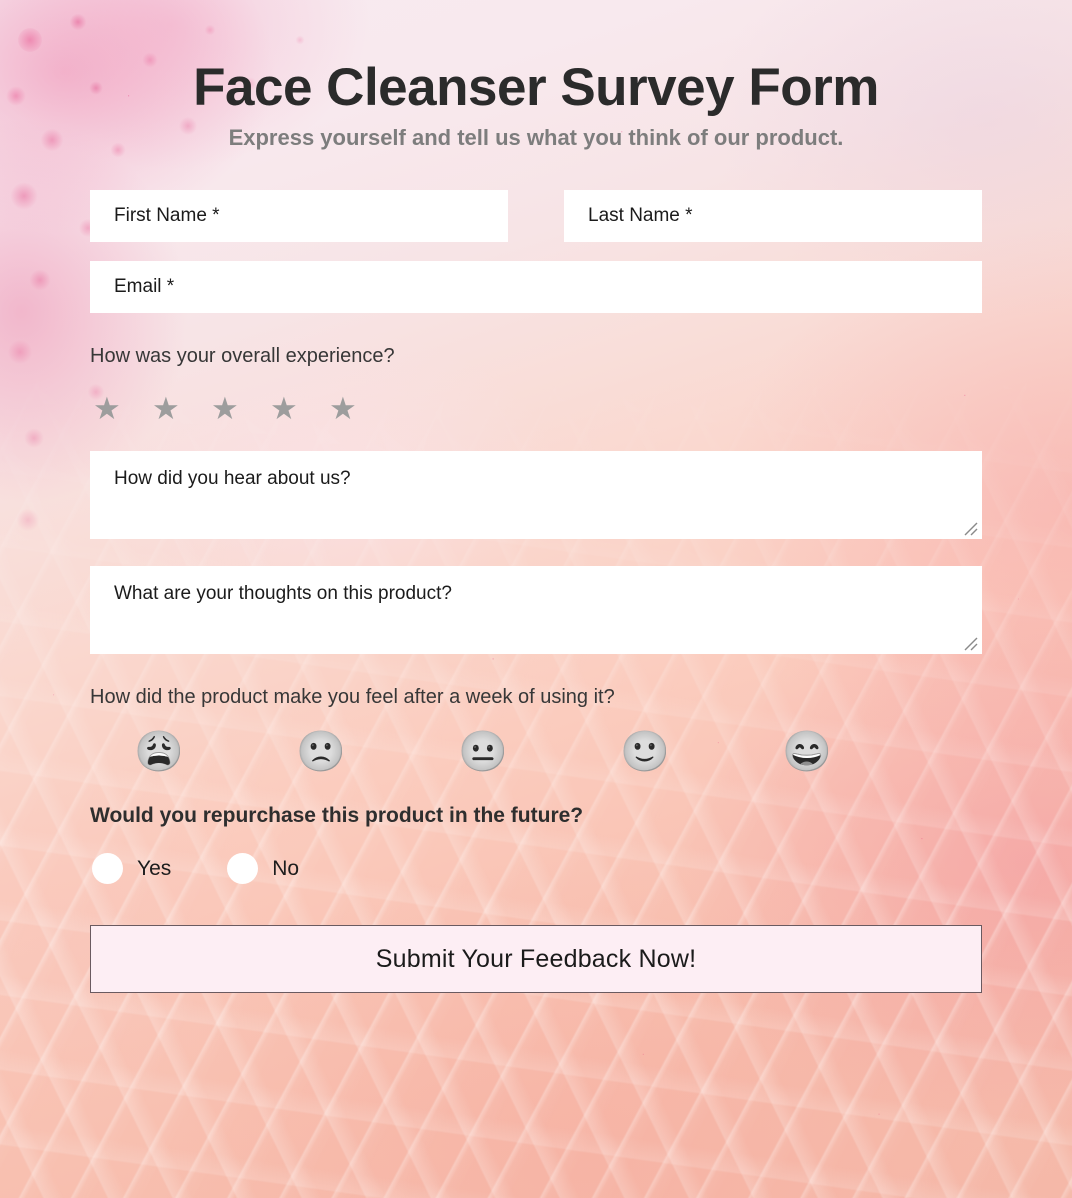  Describe the element at coordinates (243, 868) in the screenshot. I see `radio-circle-no` at that location.